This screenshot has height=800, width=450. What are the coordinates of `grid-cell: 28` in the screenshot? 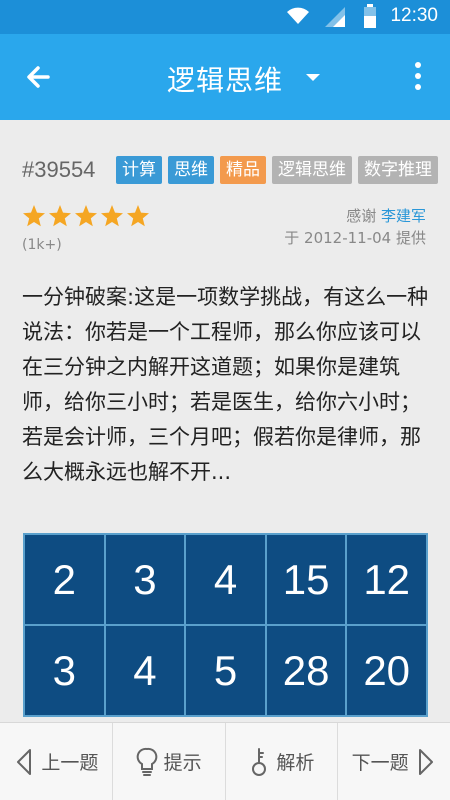 It's located at (306, 670).